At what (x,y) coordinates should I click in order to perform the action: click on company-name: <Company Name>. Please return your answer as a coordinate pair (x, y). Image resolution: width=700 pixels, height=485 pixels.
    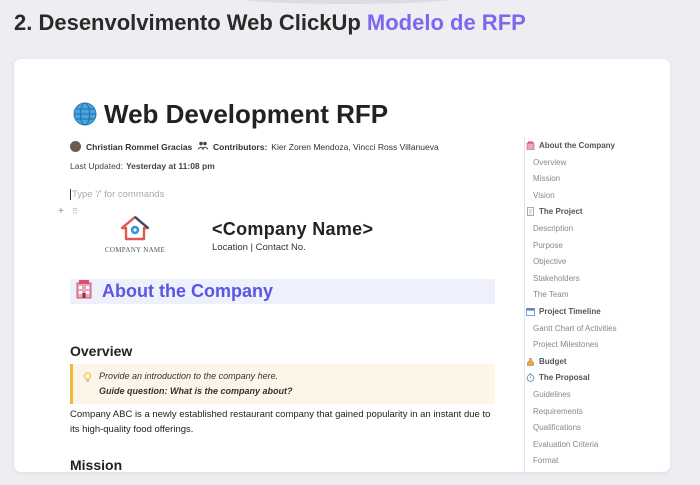
    Looking at the image, I should click on (293, 229).